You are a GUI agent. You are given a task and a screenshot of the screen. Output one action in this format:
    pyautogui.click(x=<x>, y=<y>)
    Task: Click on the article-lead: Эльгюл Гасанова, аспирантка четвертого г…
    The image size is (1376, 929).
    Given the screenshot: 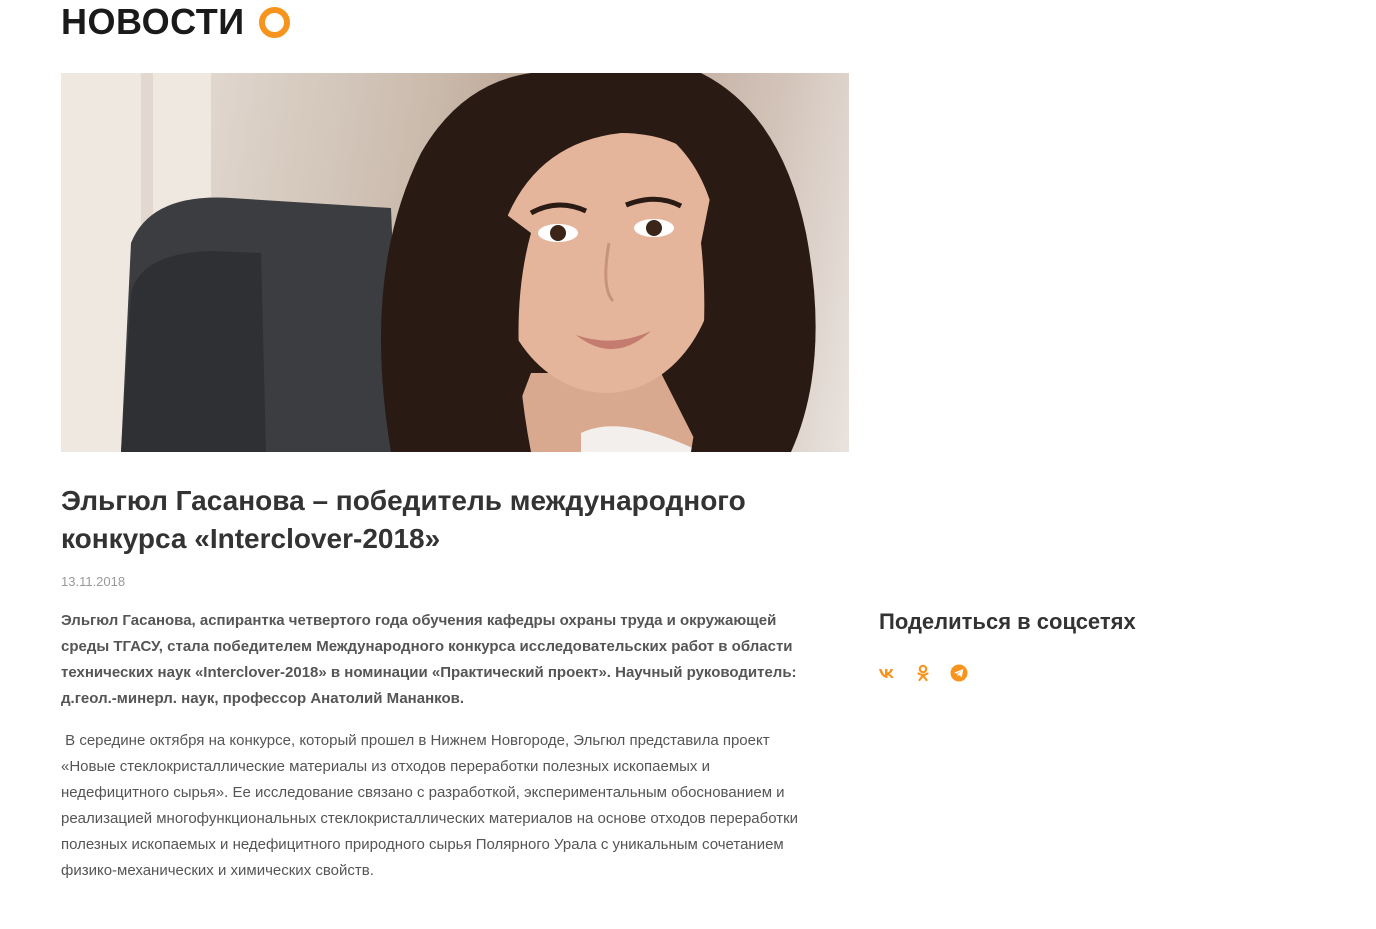 What is the action you would take?
    pyautogui.click(x=429, y=659)
    